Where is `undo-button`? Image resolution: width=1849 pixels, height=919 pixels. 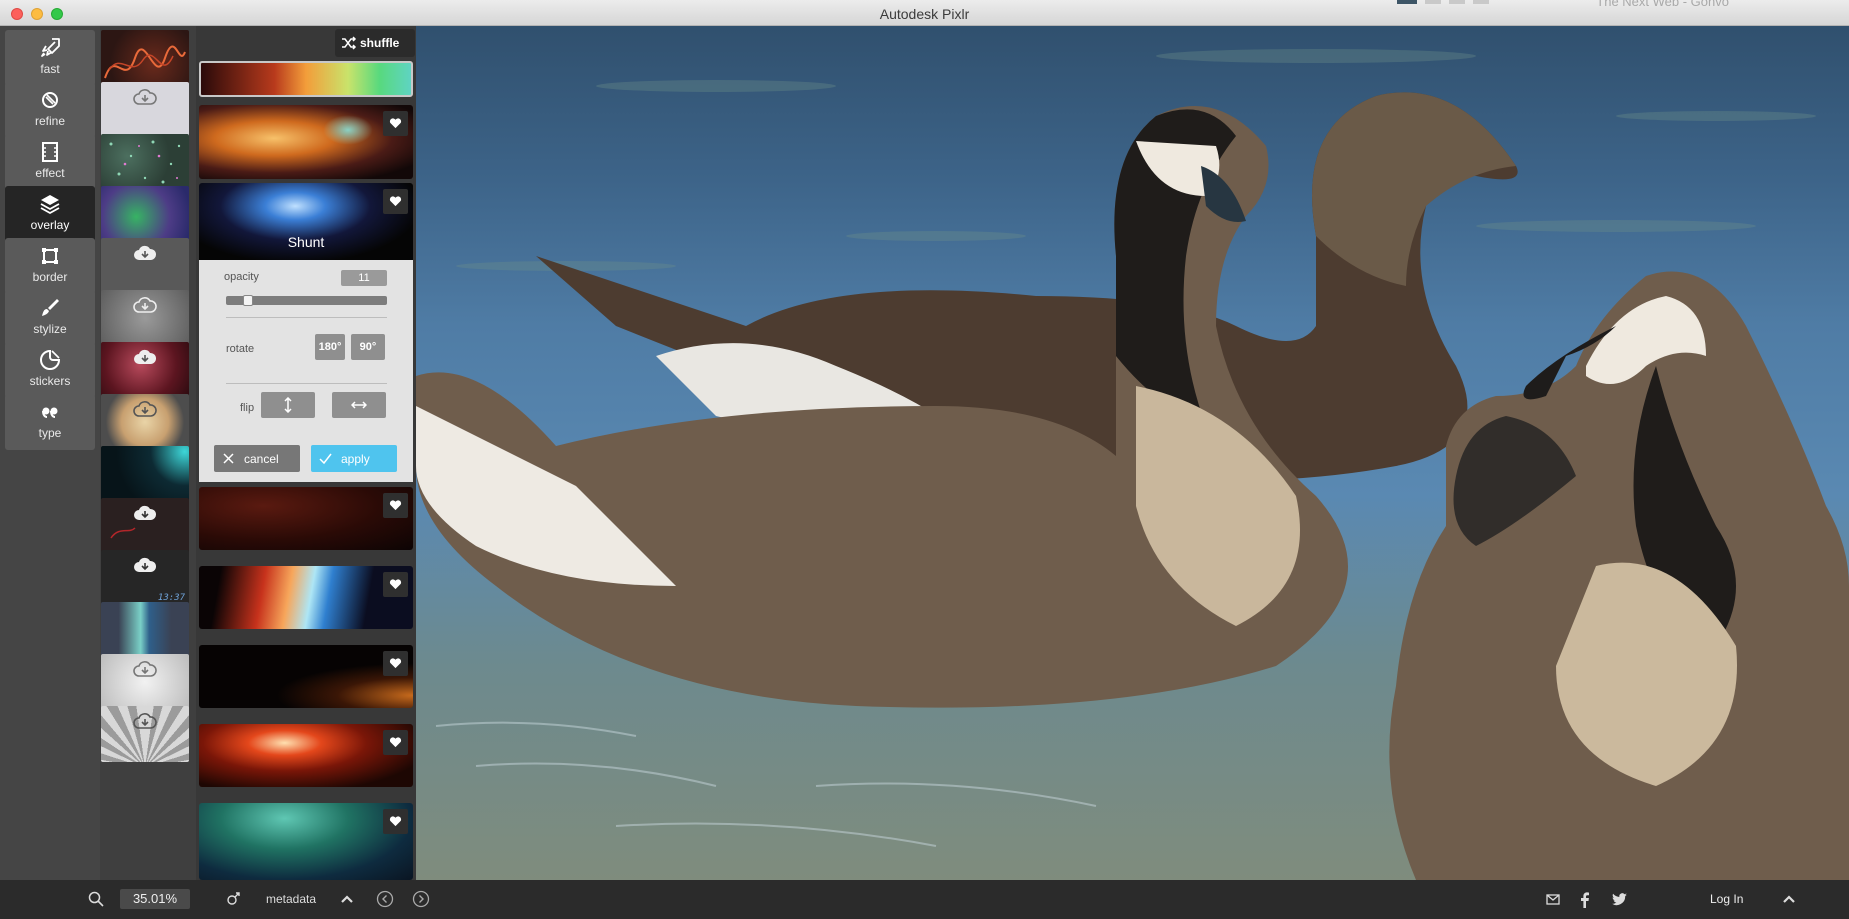
undo-button is located at coordinates (386, 899).